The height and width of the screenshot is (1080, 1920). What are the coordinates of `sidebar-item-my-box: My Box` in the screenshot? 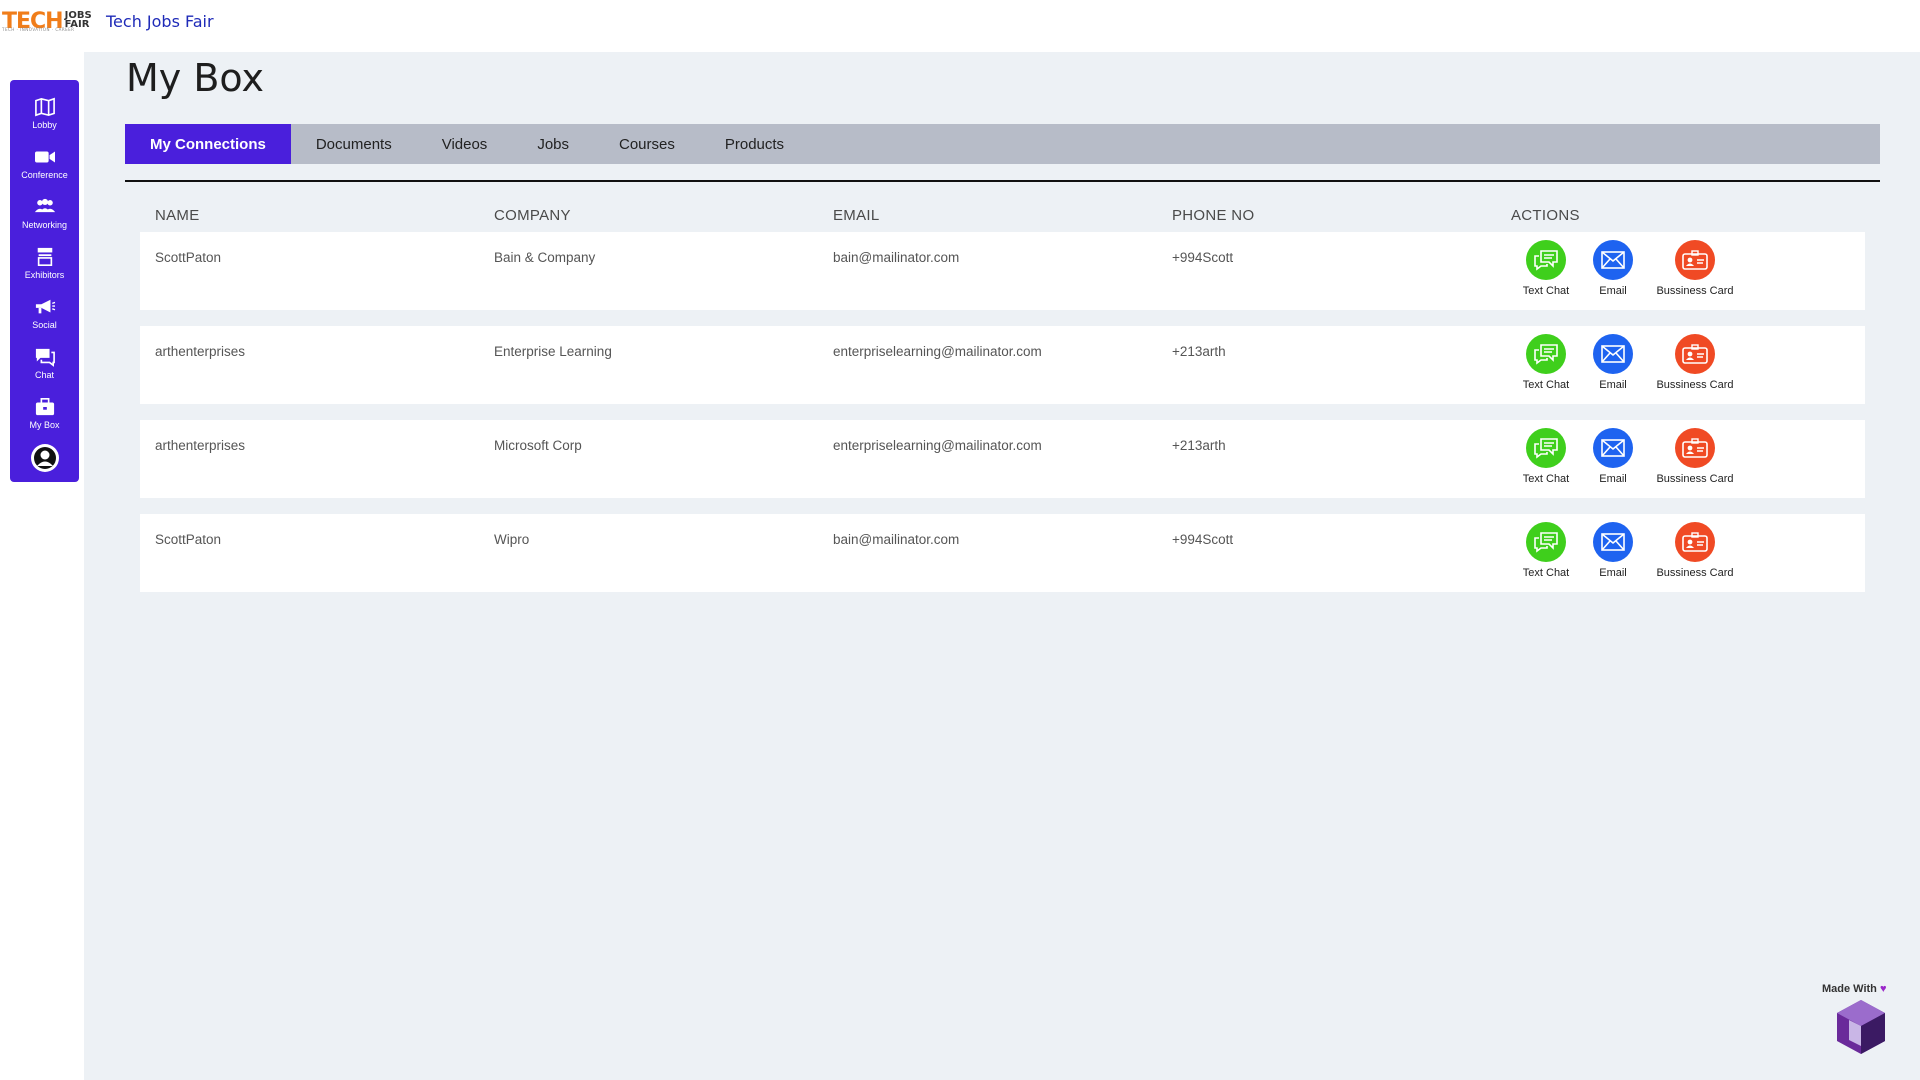 It's located at (44, 413).